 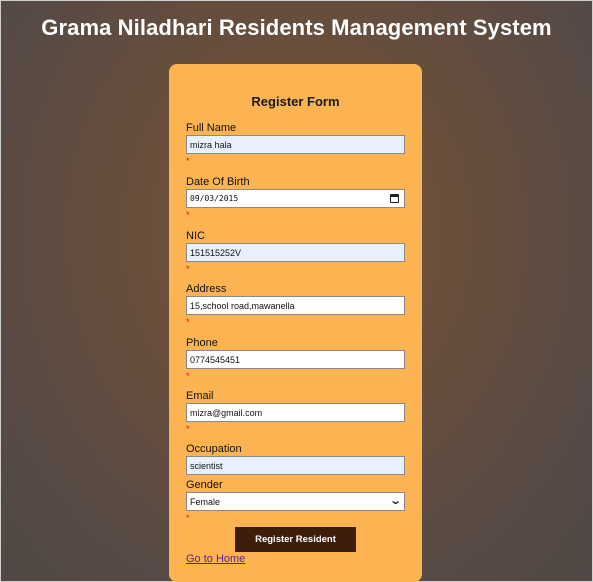 I want to click on full-name-group: Full Name *, so click(x=295, y=144).